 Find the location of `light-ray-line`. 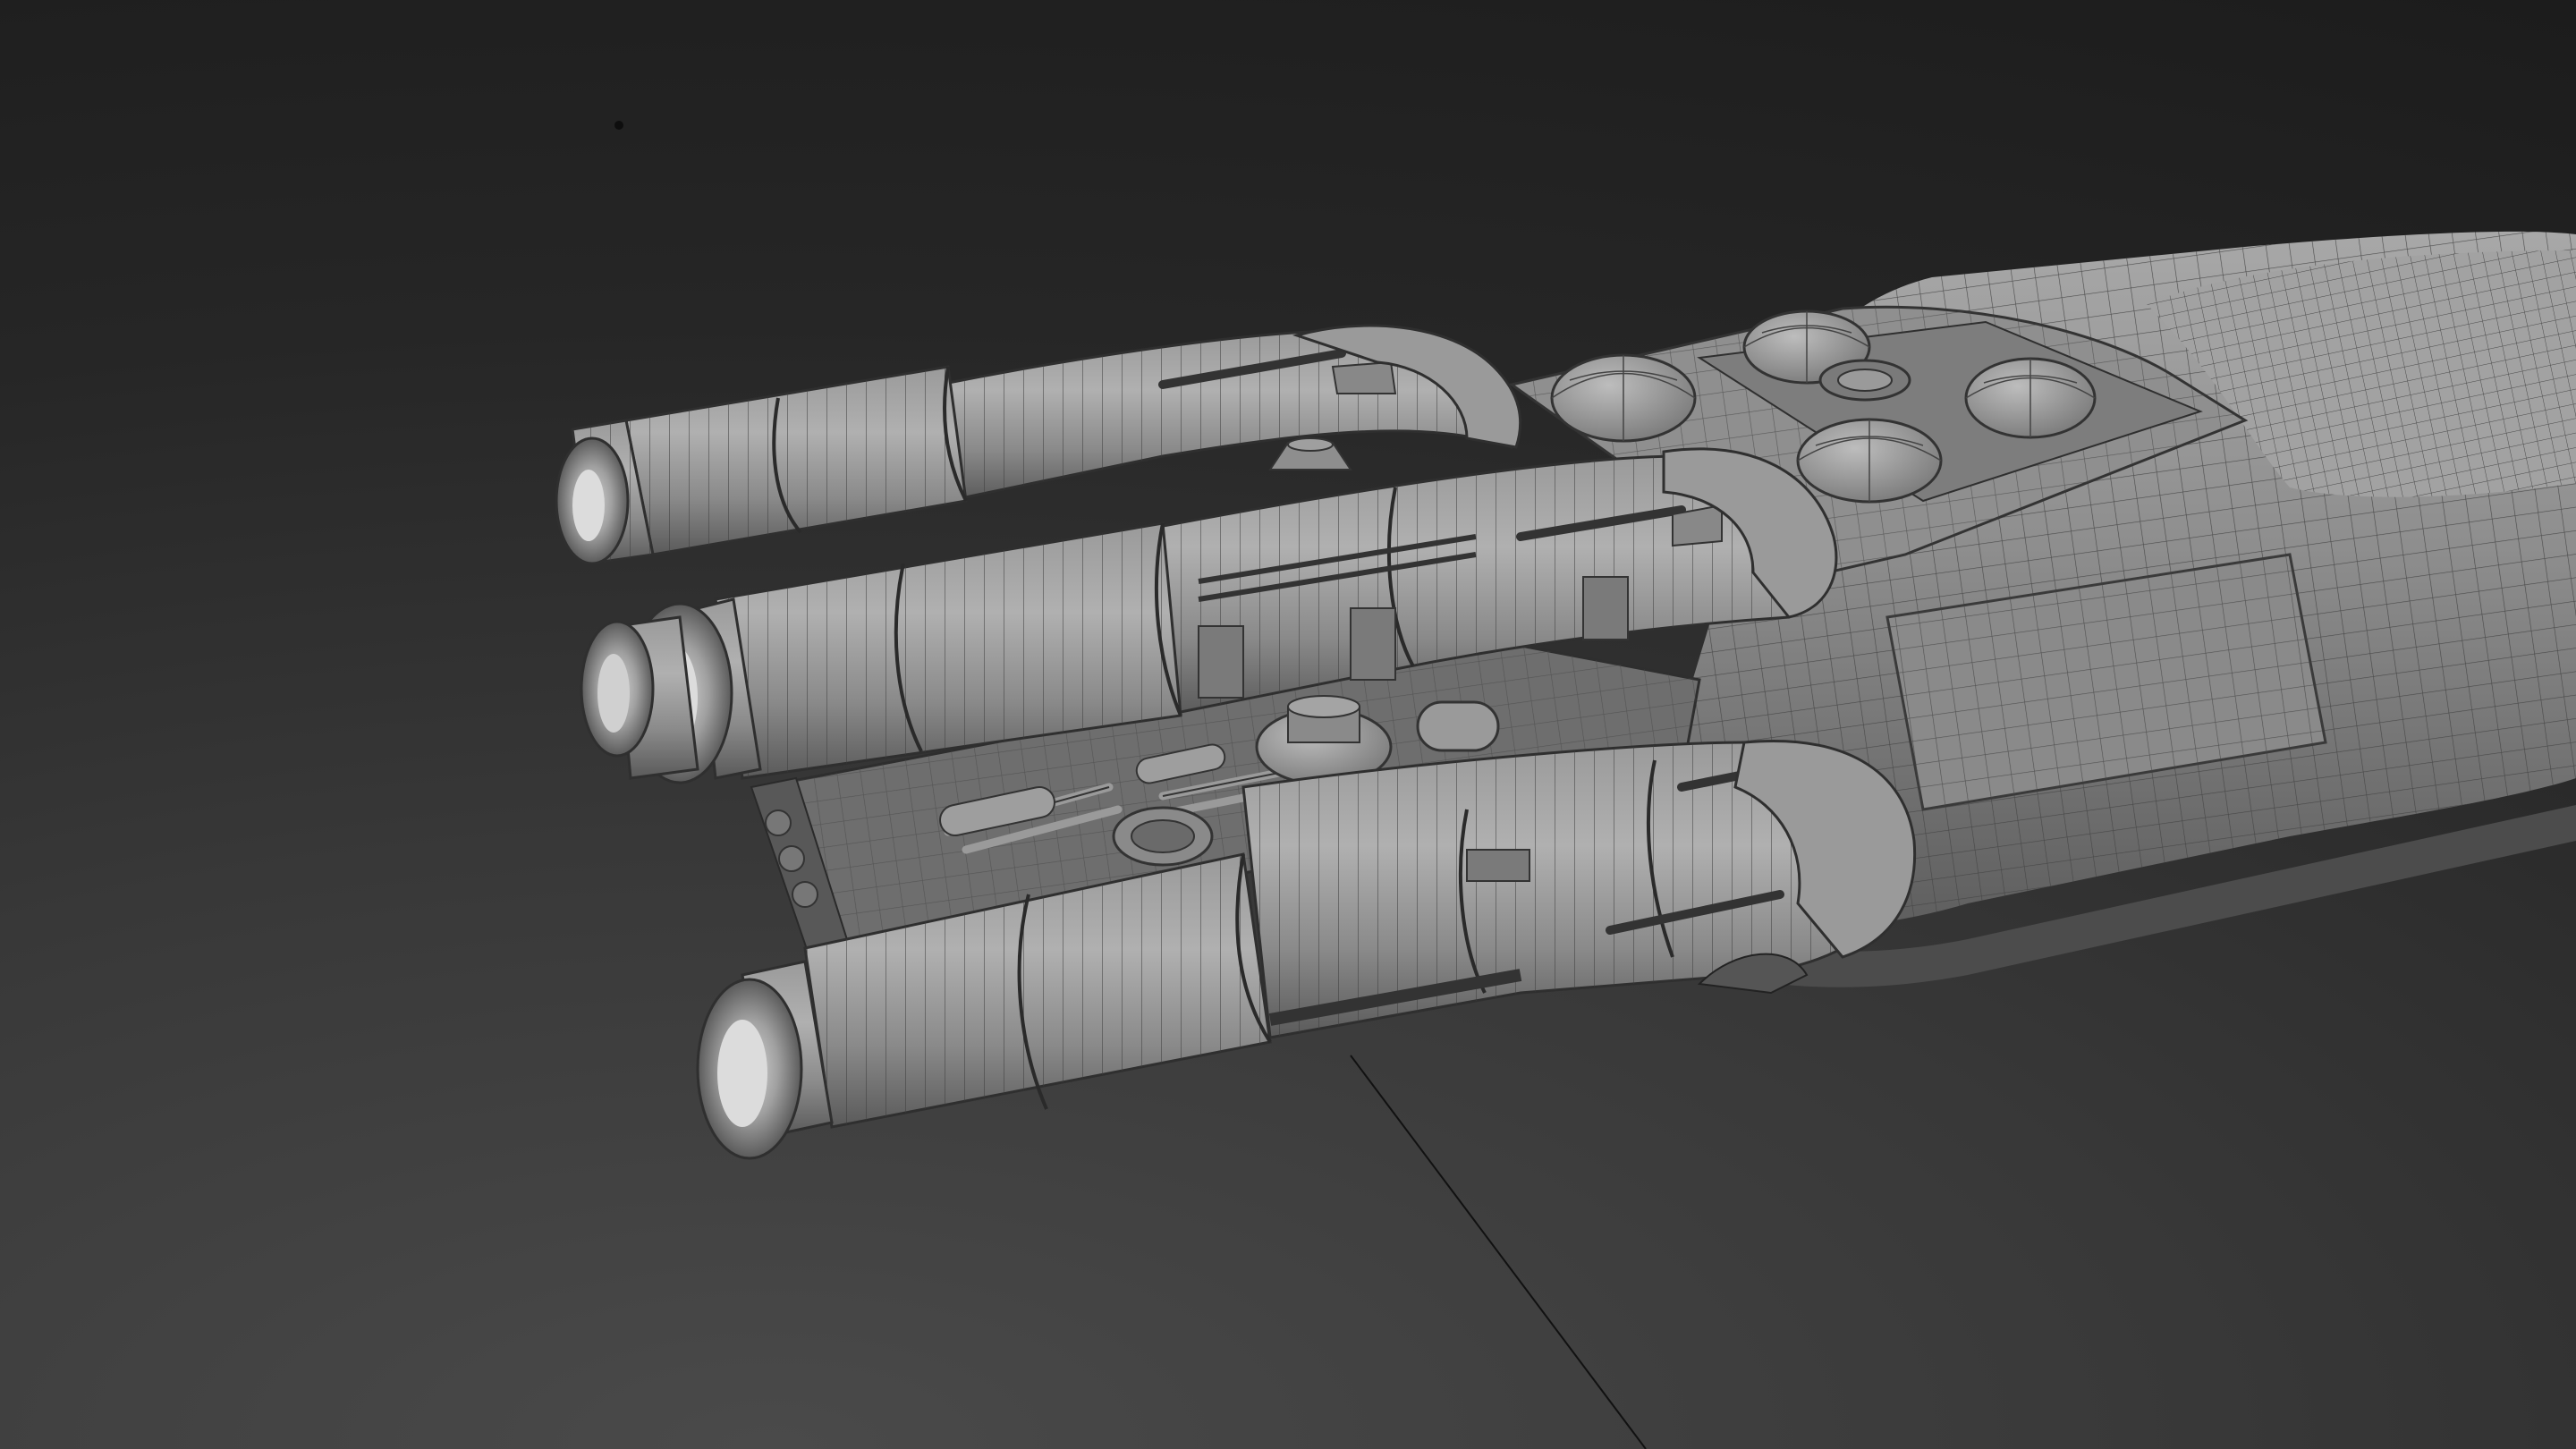

light-ray-line is located at coordinates (1498, 1252).